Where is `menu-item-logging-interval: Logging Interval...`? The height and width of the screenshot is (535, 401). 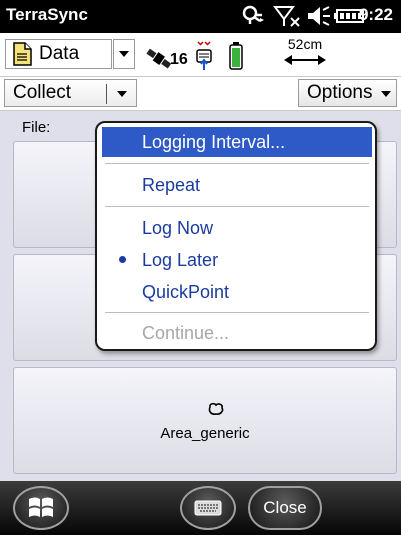 menu-item-logging-interval: Logging Interval... is located at coordinates (237, 142).